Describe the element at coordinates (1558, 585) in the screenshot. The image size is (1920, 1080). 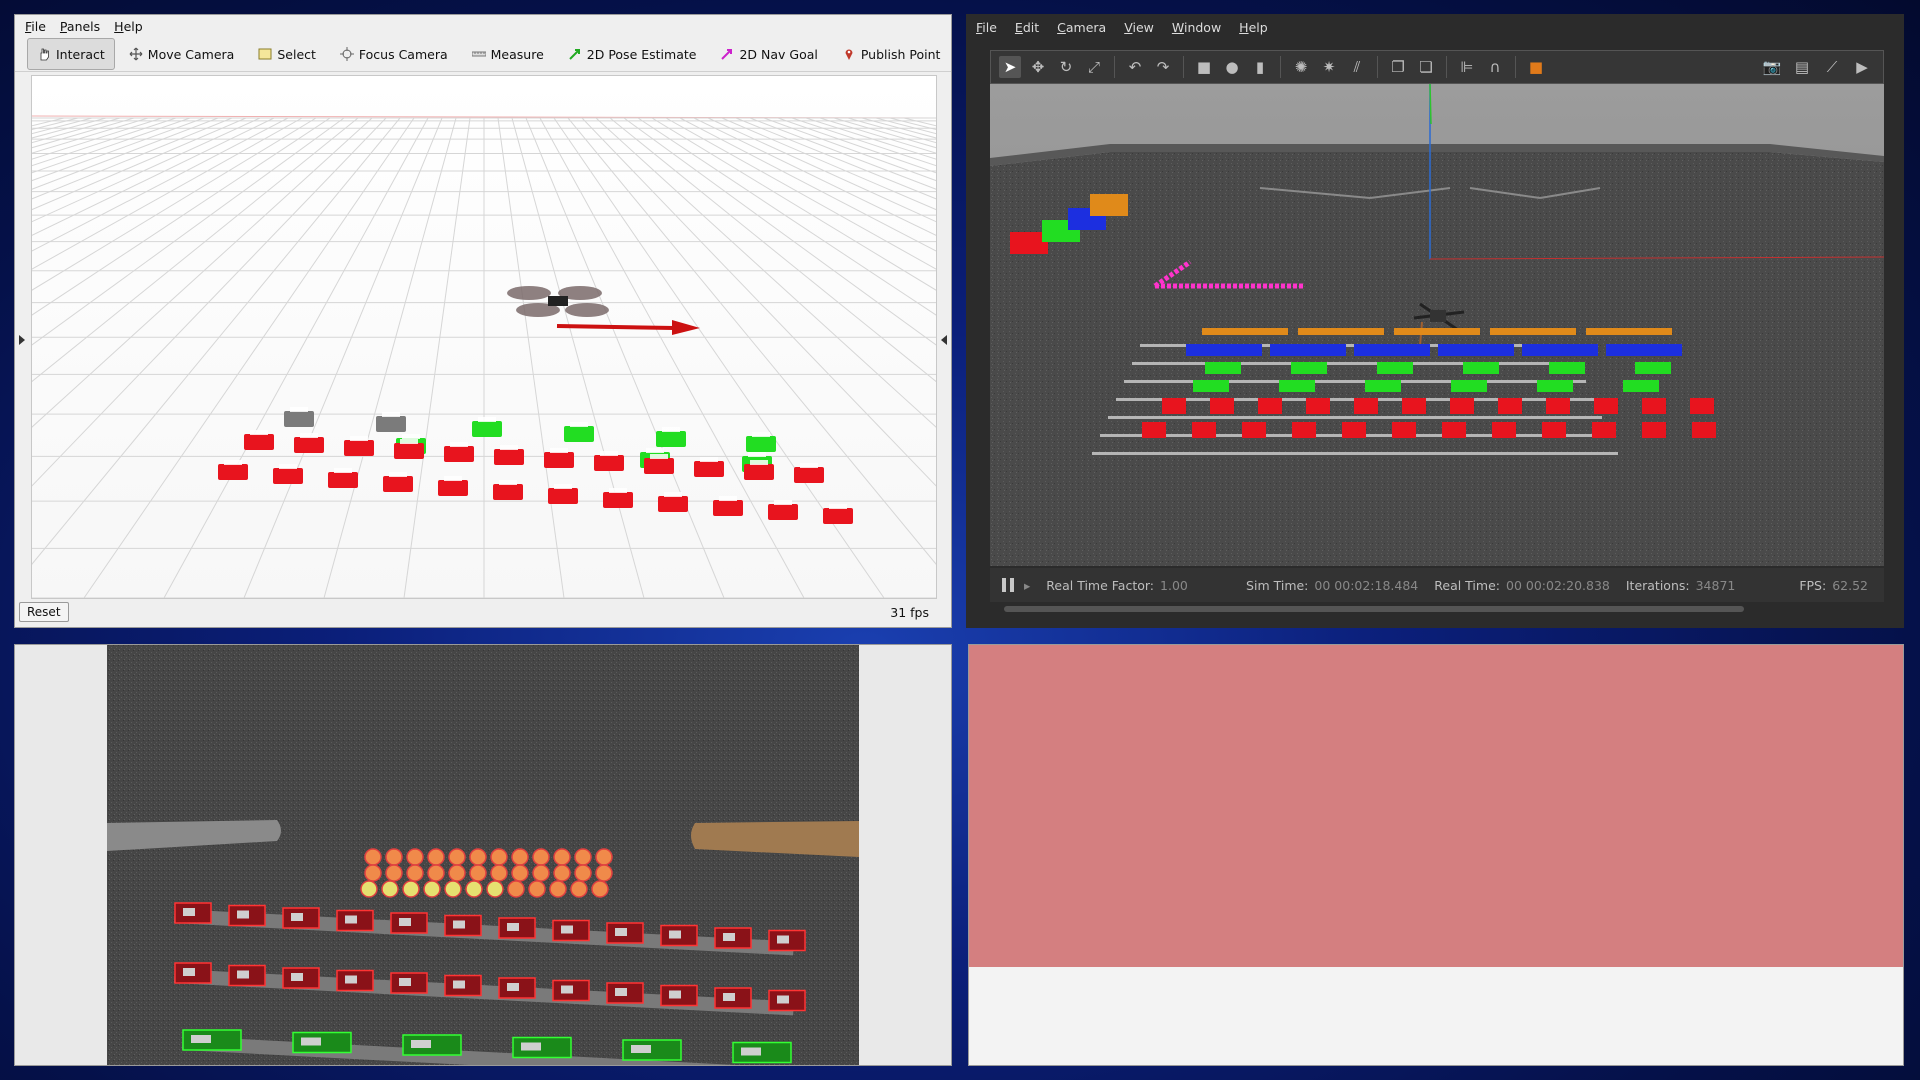
I see `real-time-value: 00 00:02:20.838` at that location.